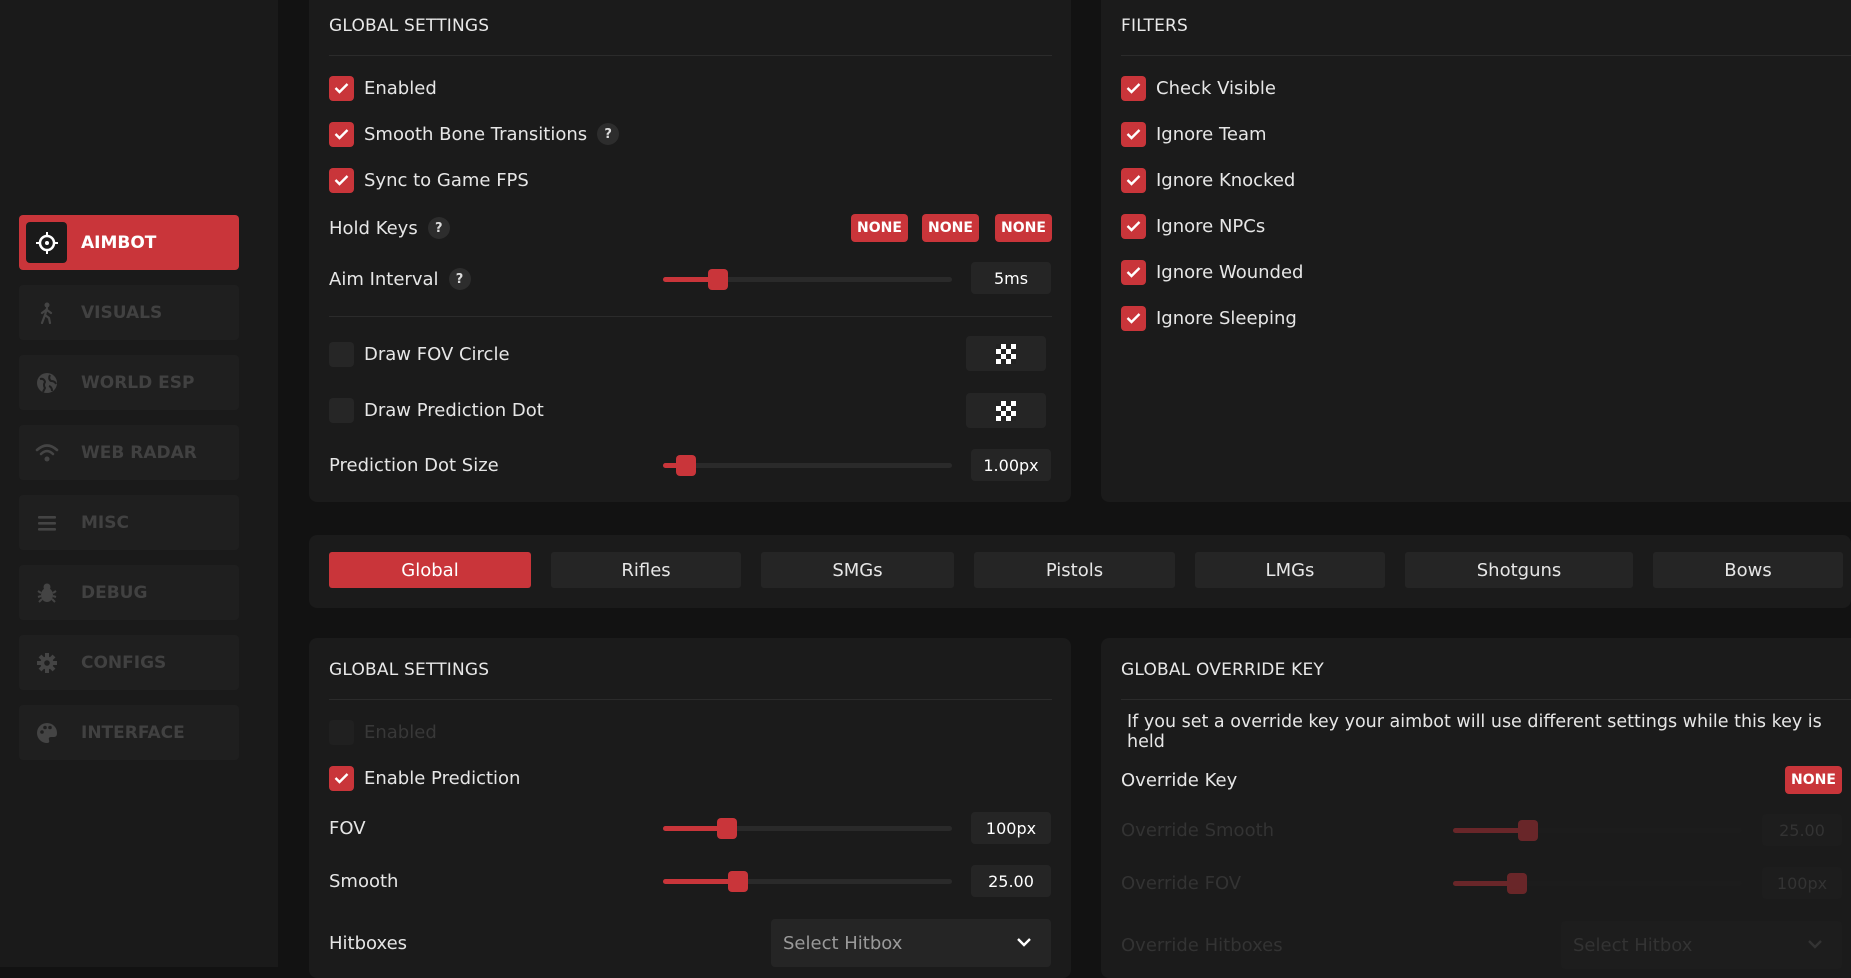 The height and width of the screenshot is (978, 1851). I want to click on tab-smgs: SMGs, so click(857, 570).